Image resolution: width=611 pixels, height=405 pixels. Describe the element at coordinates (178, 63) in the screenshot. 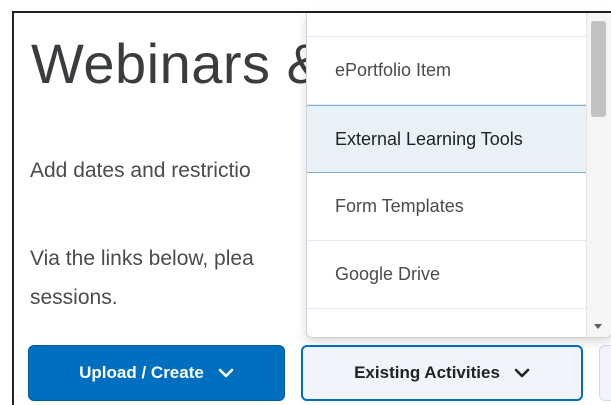

I see `page-title: Webinars &` at that location.